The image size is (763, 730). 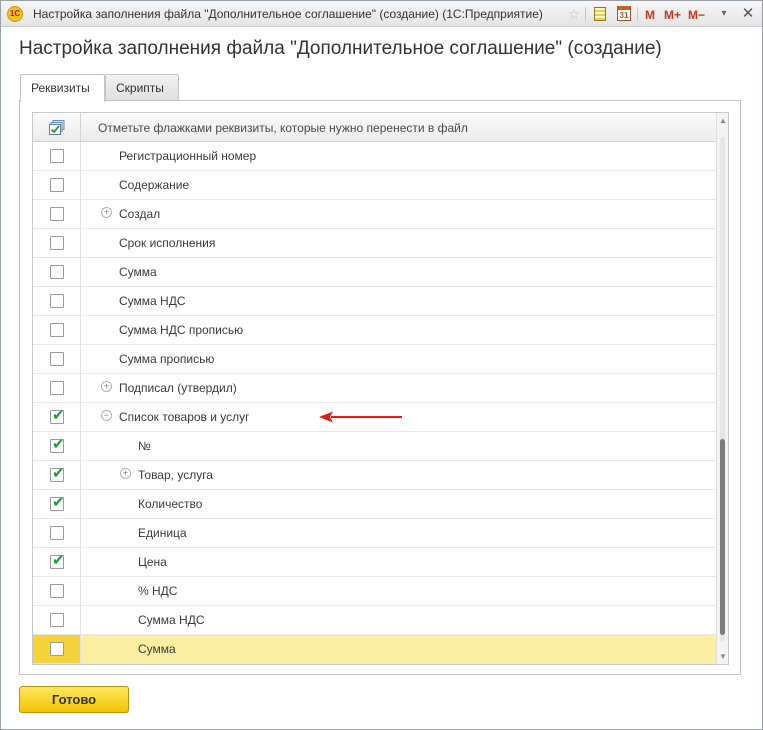 What do you see at coordinates (374, 591) in the screenshot?
I see `table-row: % НДС` at bounding box center [374, 591].